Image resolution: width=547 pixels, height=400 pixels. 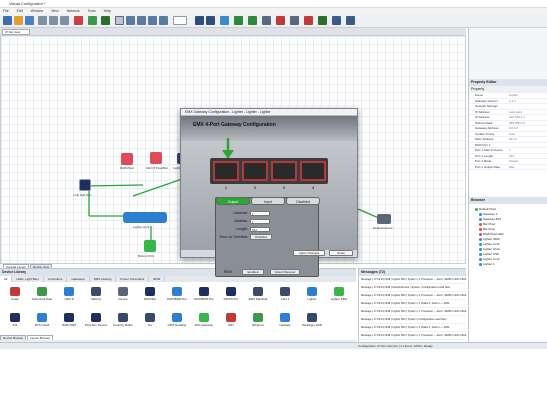 What do you see at coordinates (252, 20) in the screenshot?
I see `download-icon` at bounding box center [252, 20].